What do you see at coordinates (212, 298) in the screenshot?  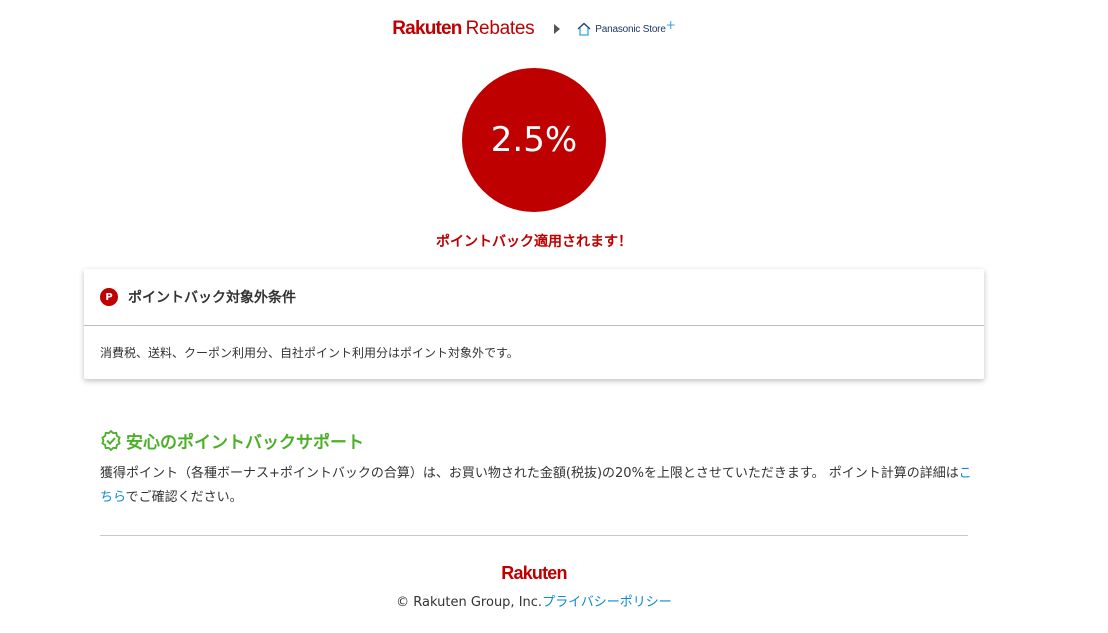 I see `card-title: ポイントバック対象外条件` at bounding box center [212, 298].